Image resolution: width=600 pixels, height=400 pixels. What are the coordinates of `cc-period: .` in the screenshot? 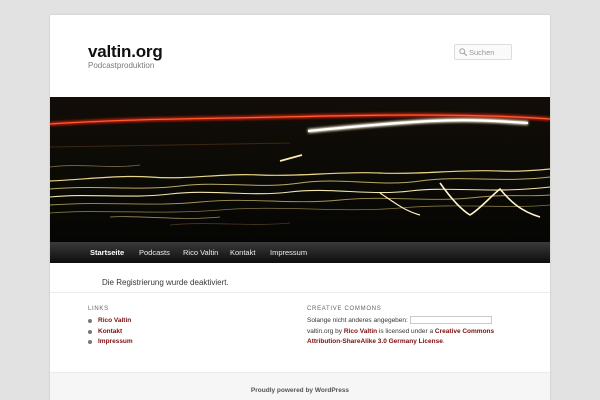 It's located at (443, 341).